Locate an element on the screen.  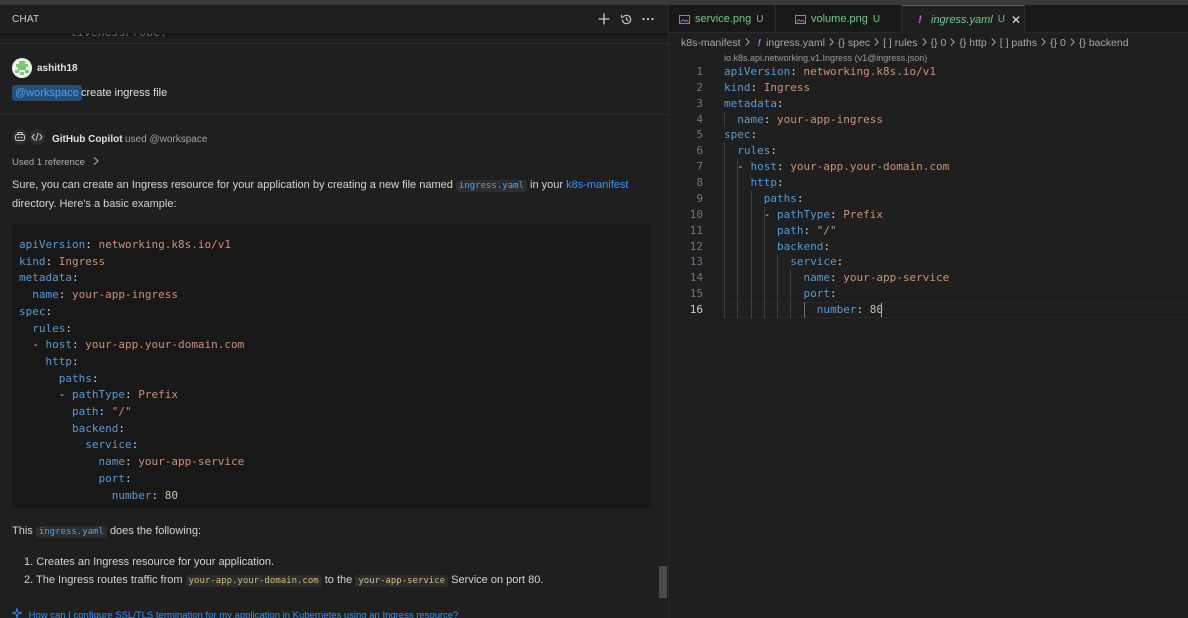
explanation-paragraph: This ingress.yaml does the following: is located at coordinates (327, 531).